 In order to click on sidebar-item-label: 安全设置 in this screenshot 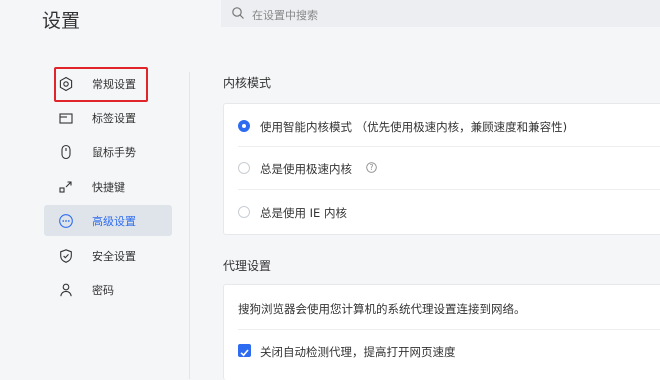, I will do `click(114, 256)`.